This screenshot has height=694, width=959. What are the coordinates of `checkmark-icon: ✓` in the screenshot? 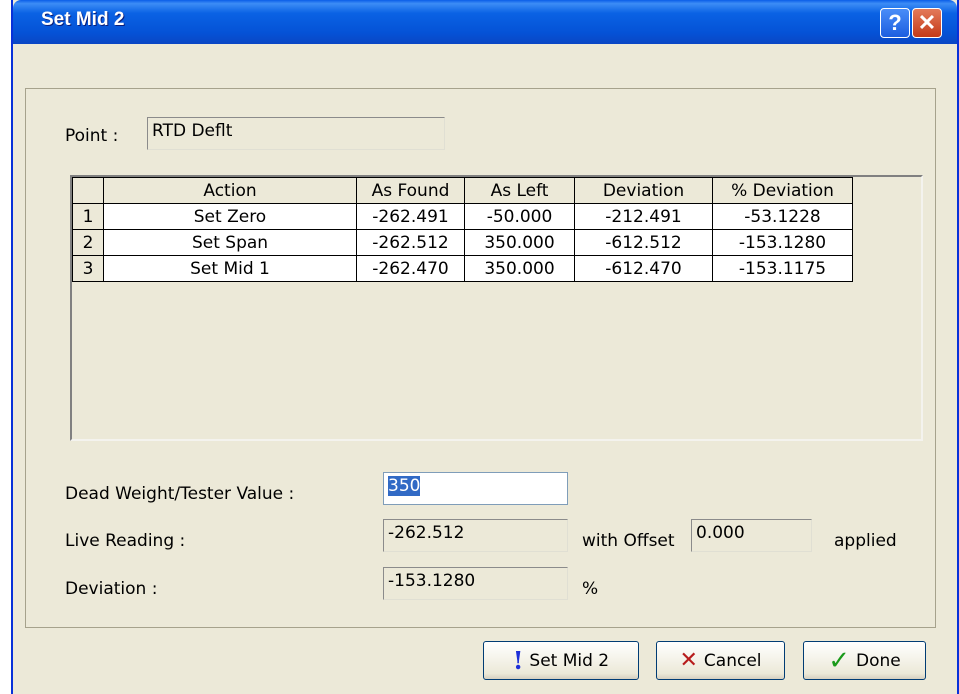 It's located at (839, 660).